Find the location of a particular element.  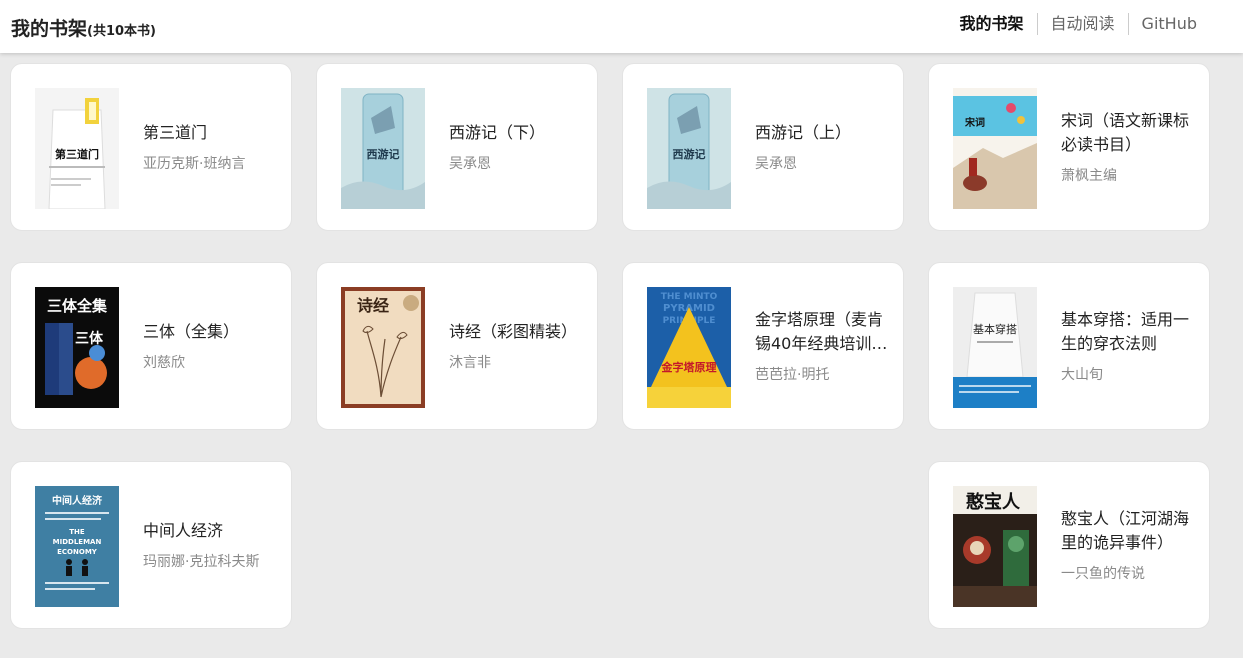

book-title: 西游记（上） is located at coordinates (803, 132).